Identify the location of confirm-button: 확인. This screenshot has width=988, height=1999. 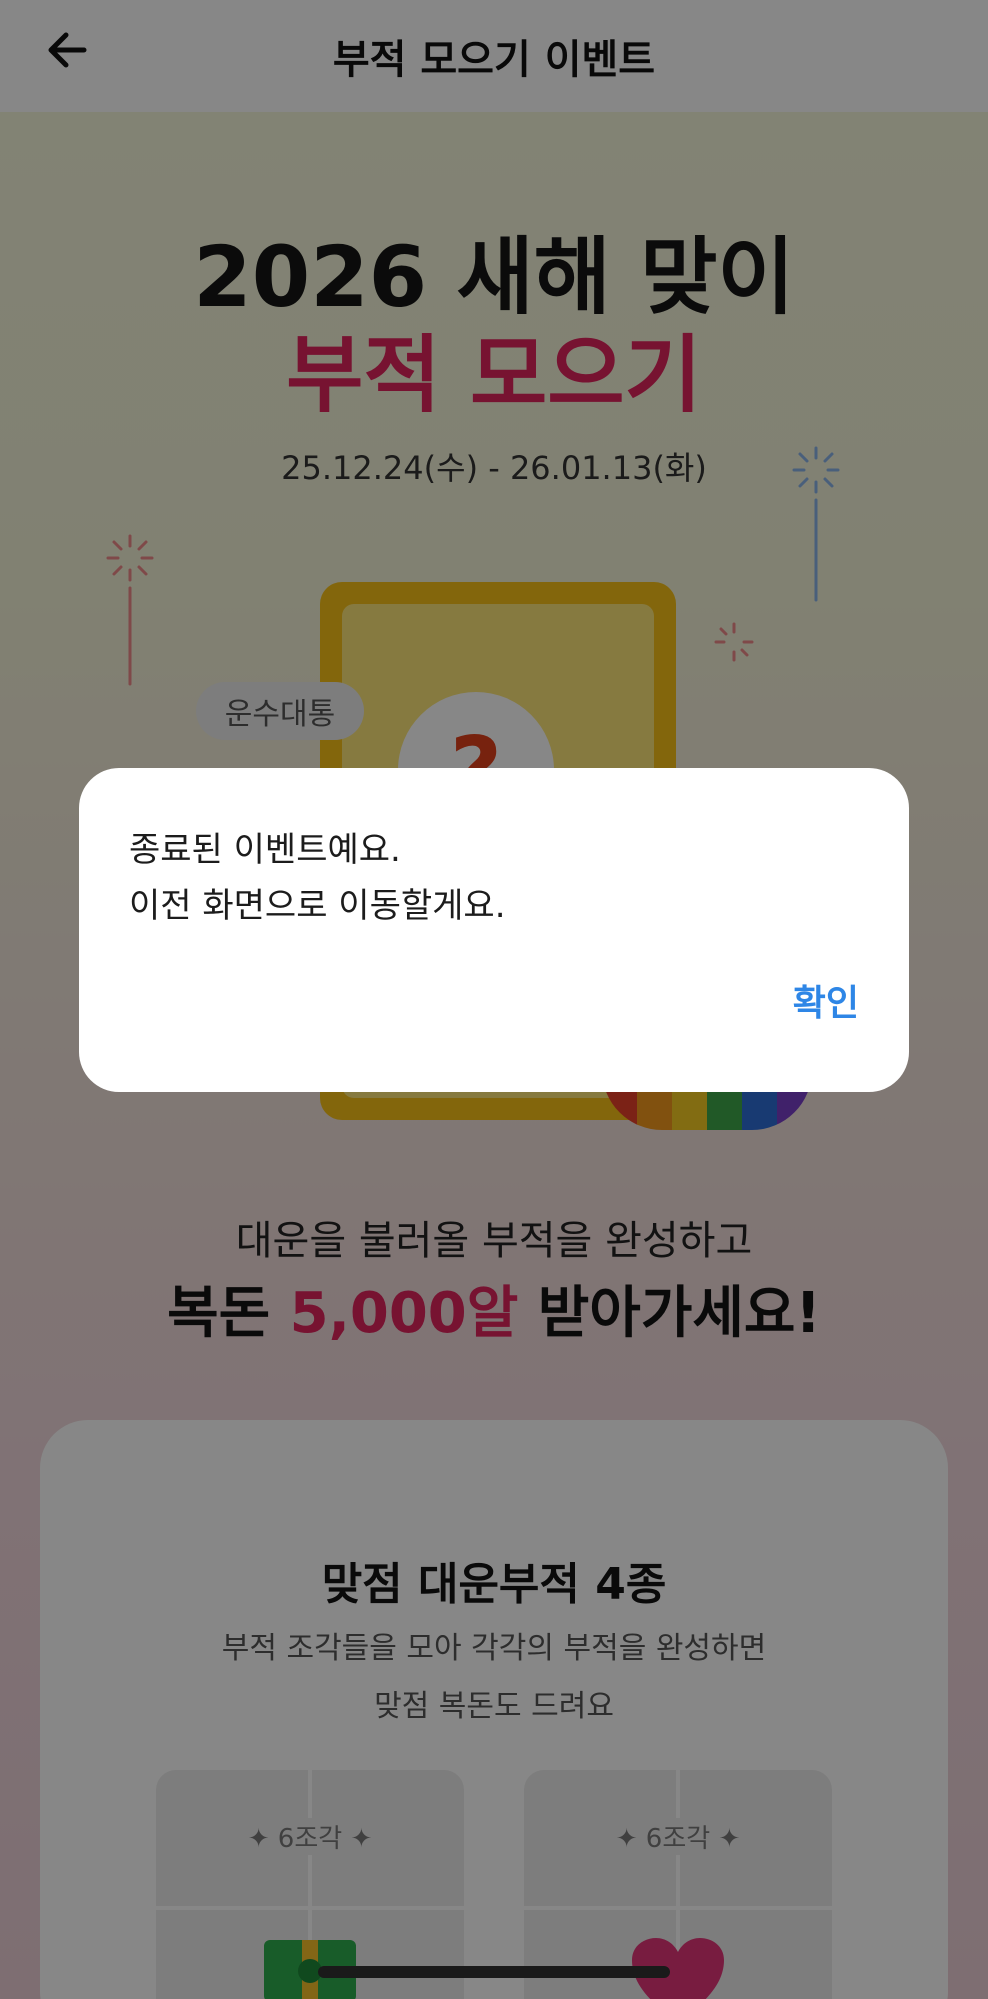
(826, 1000).